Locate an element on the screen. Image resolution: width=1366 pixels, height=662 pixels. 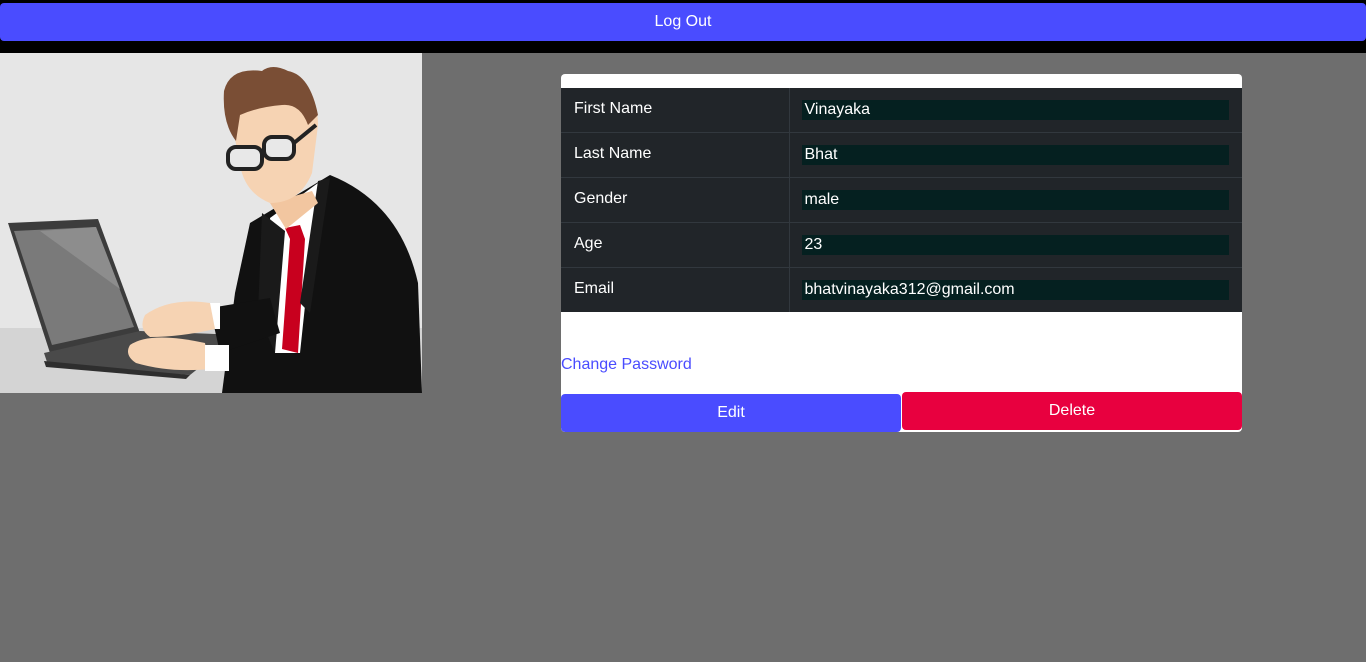
table-row: Age 23 is located at coordinates (901, 245).